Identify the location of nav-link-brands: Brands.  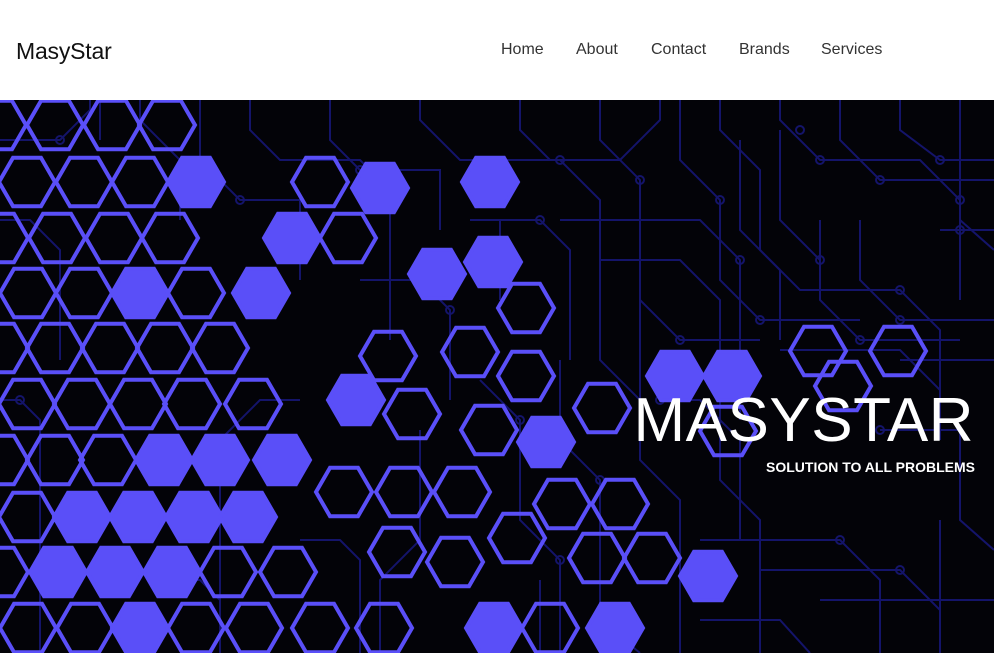
(764, 50).